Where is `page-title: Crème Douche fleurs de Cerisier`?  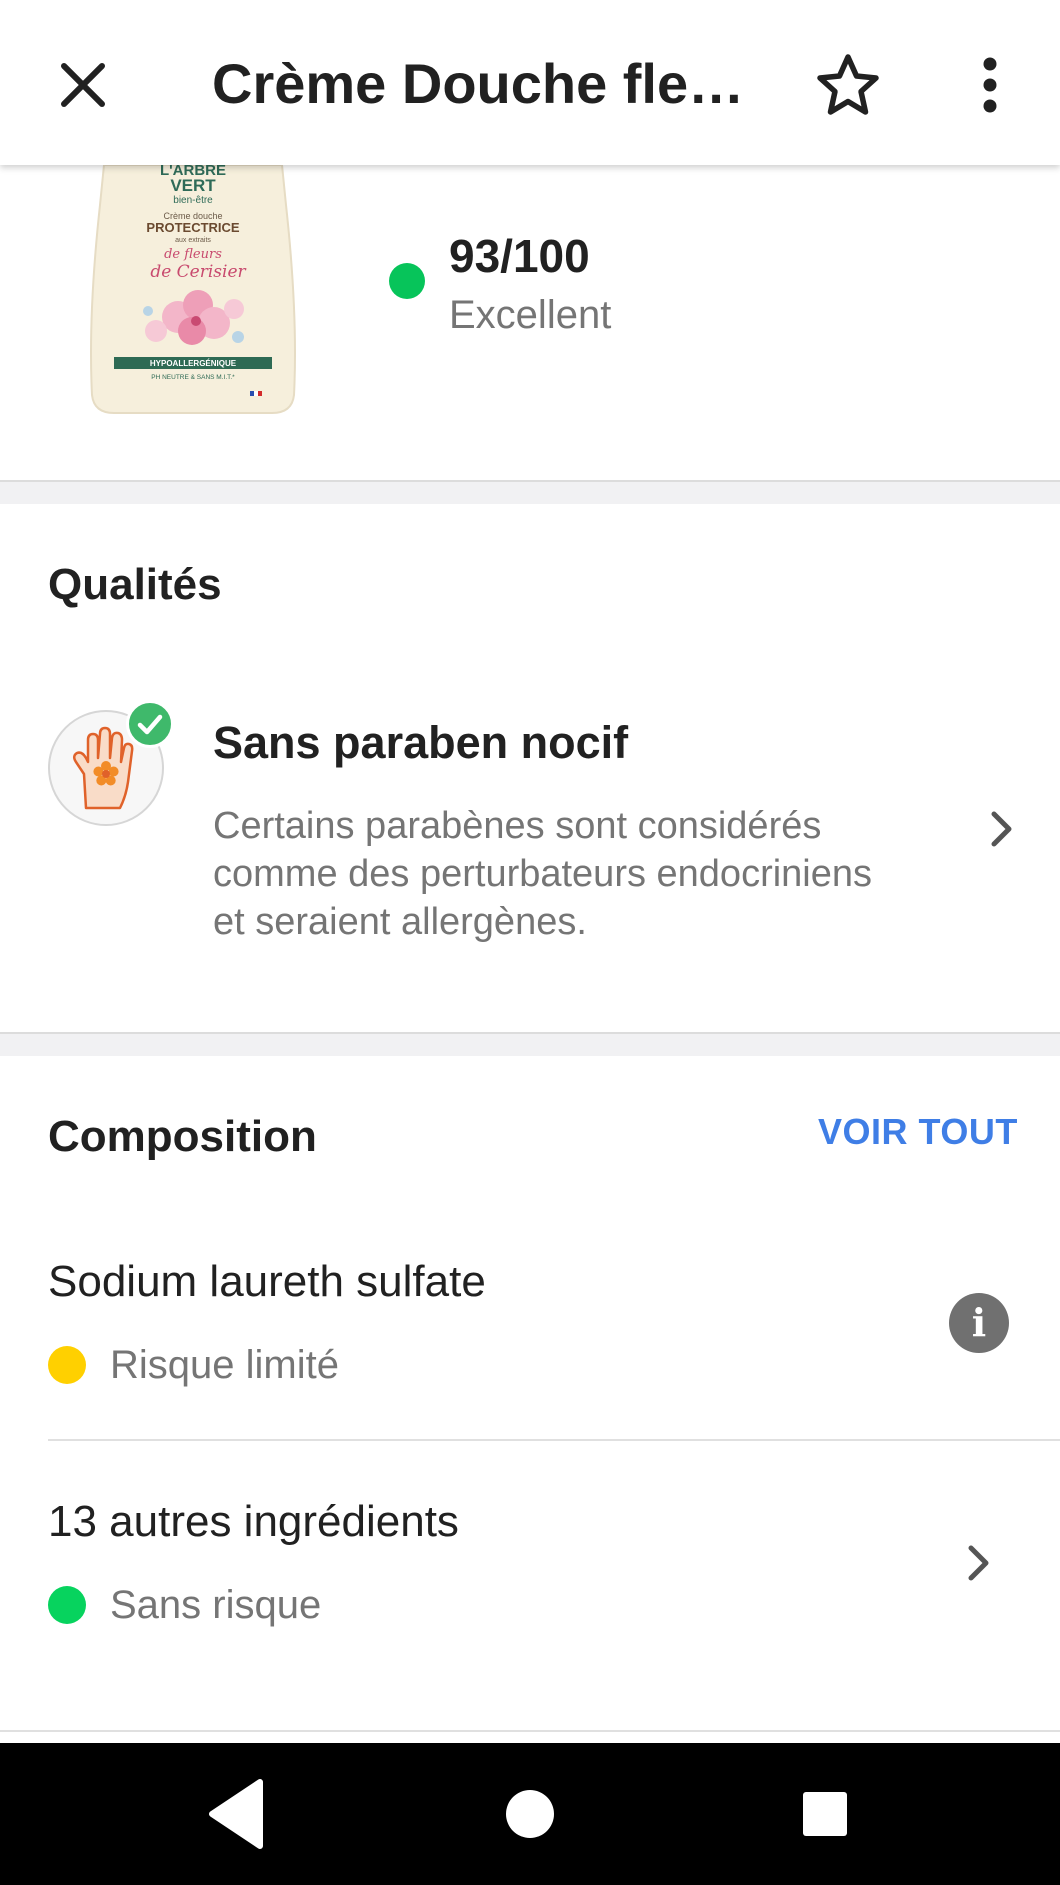 page-title: Crème Douche fleurs de Cerisier is located at coordinates (492, 83).